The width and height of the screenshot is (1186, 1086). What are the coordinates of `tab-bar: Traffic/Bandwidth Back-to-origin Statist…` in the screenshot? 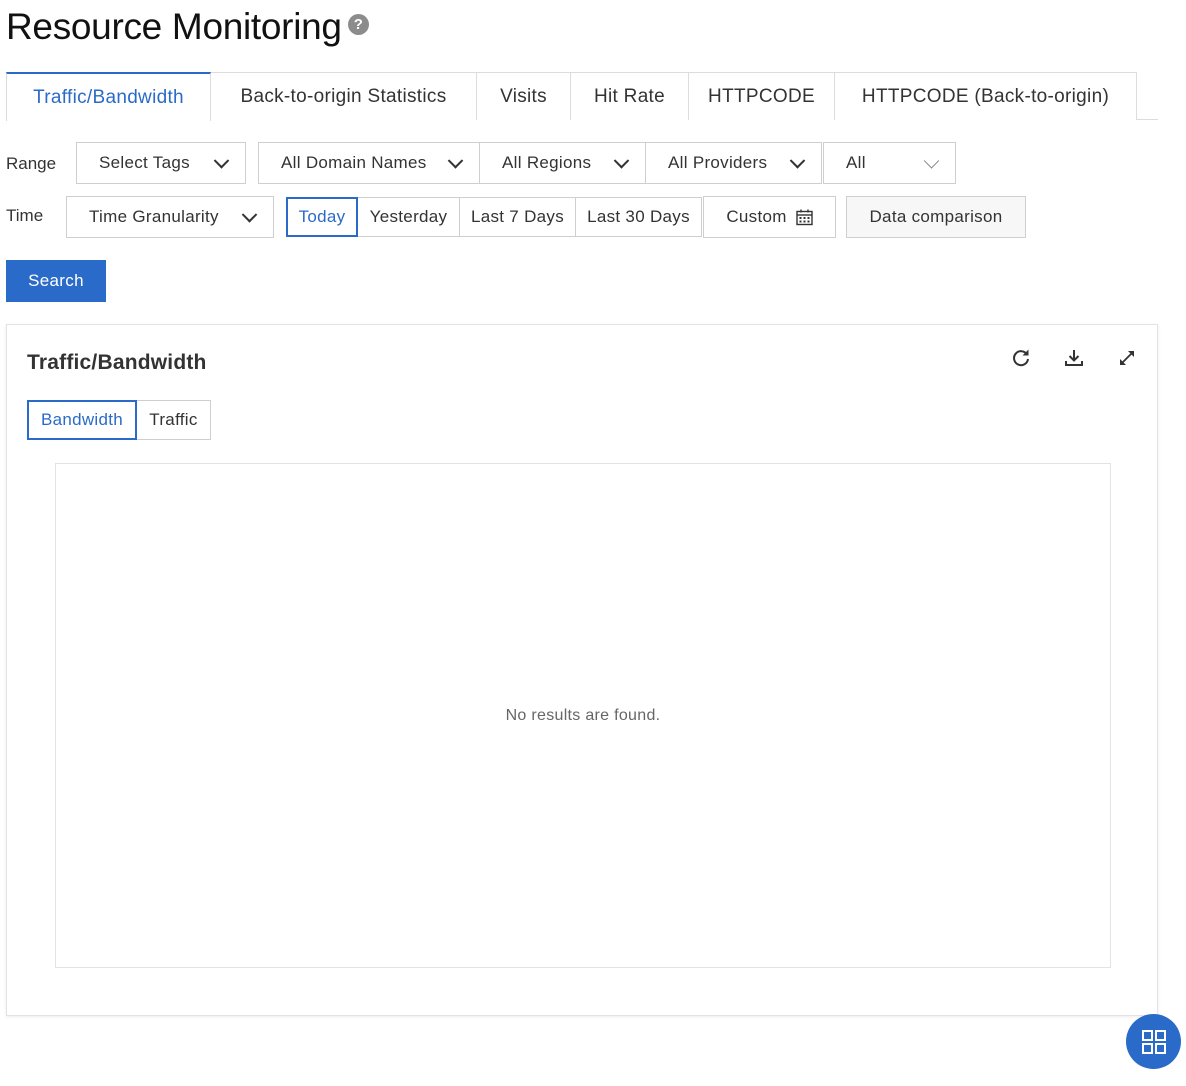 It's located at (582, 96).